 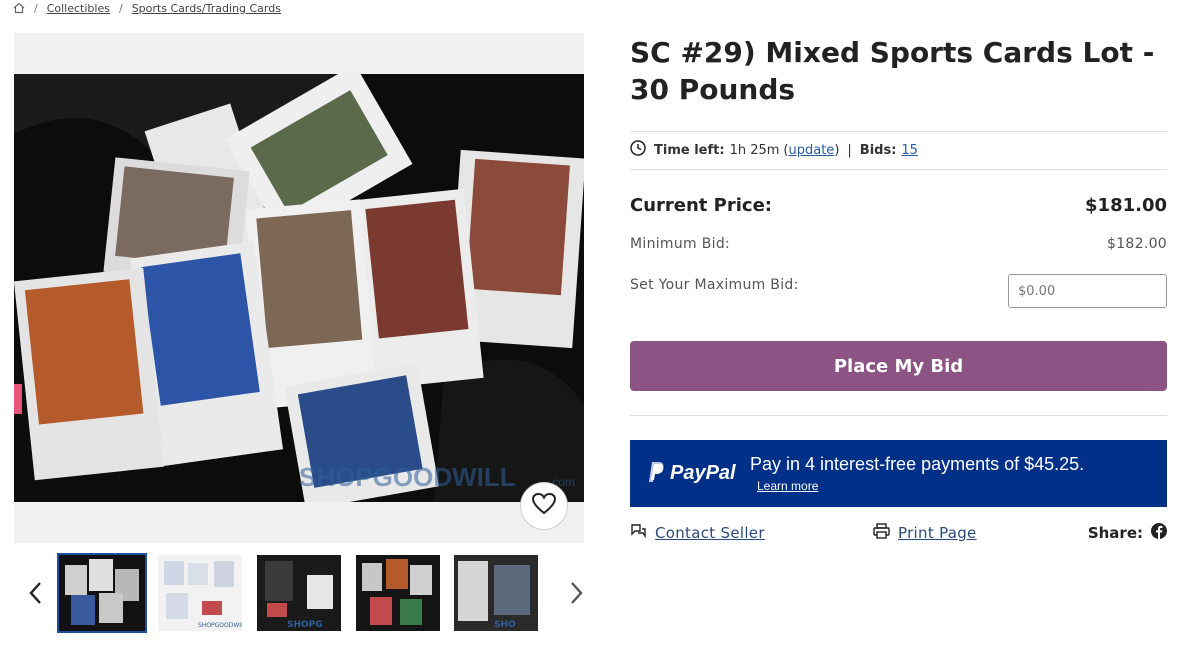 I want to click on share-label: Share:, so click(x=1115, y=533).